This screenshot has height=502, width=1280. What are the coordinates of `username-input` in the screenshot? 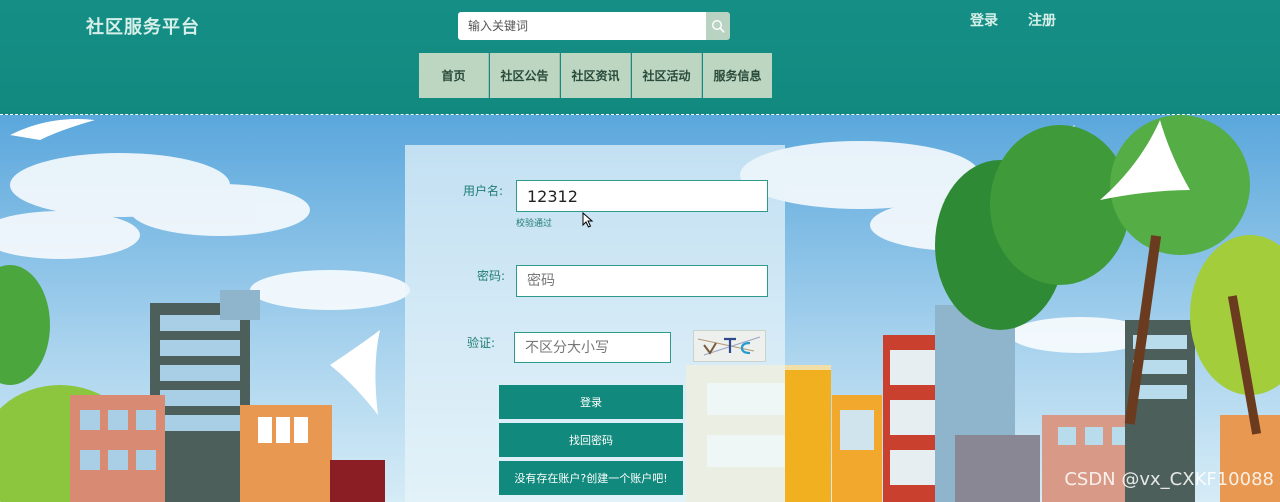 It's located at (642, 196).